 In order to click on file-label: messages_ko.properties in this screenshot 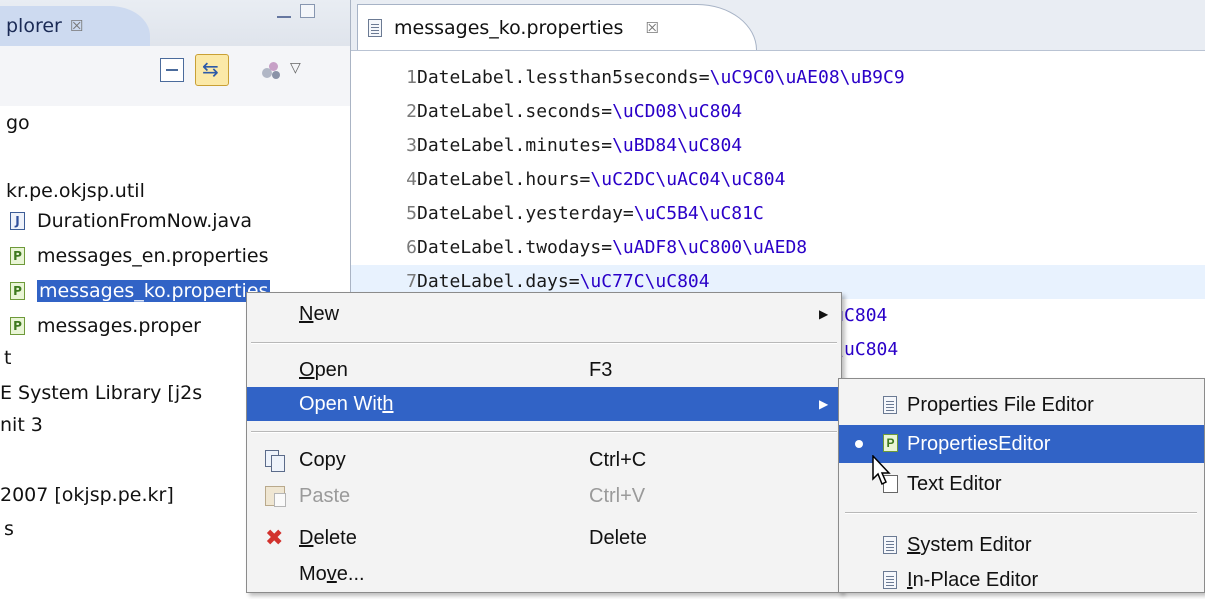, I will do `click(154, 291)`.